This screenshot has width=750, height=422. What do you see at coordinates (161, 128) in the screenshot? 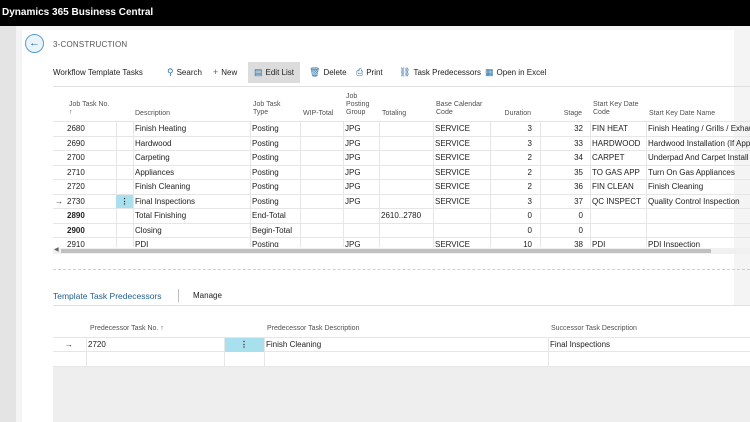
I see `description: Finish Heating` at bounding box center [161, 128].